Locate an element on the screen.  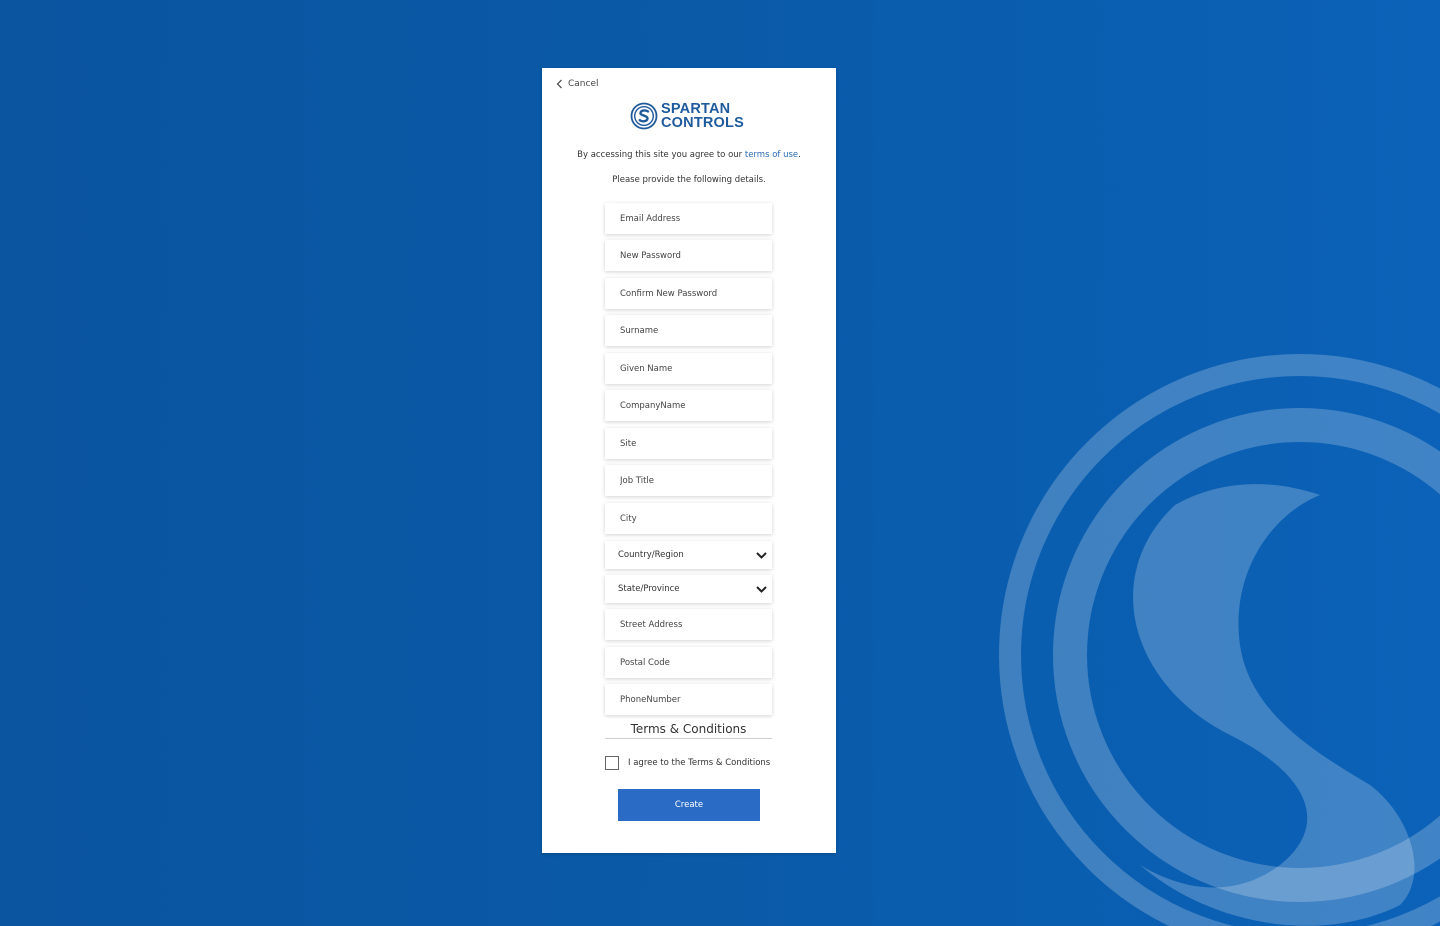
cancel-link: Cancel is located at coordinates (577, 84).